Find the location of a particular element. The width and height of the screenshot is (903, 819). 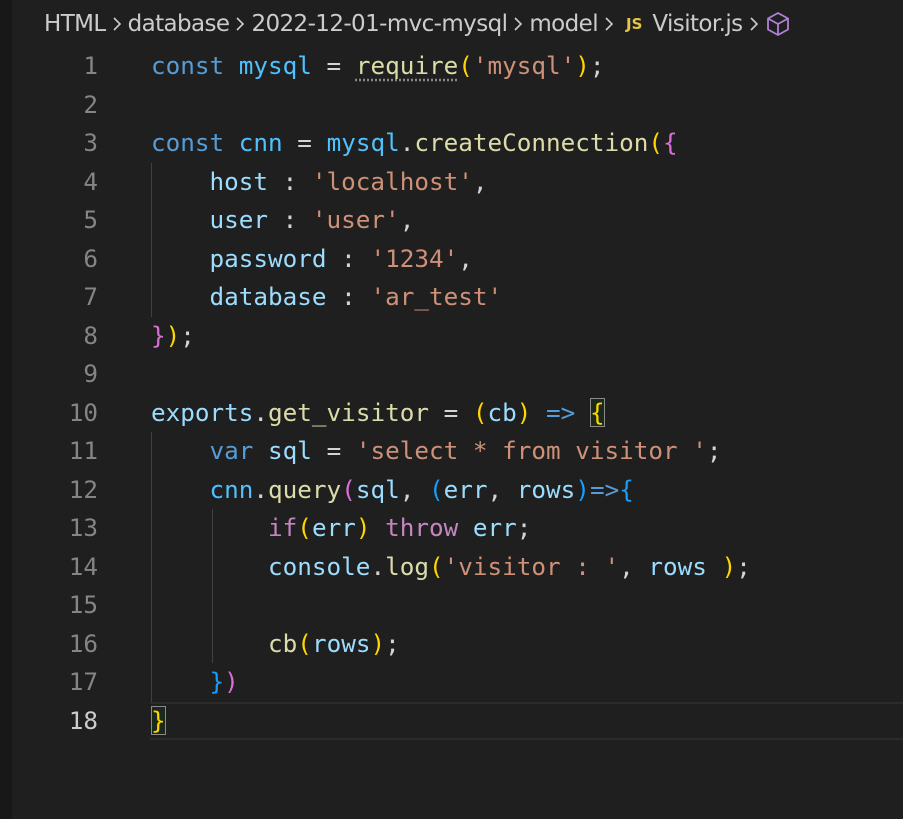

code-token: } is located at coordinates (158, 335).